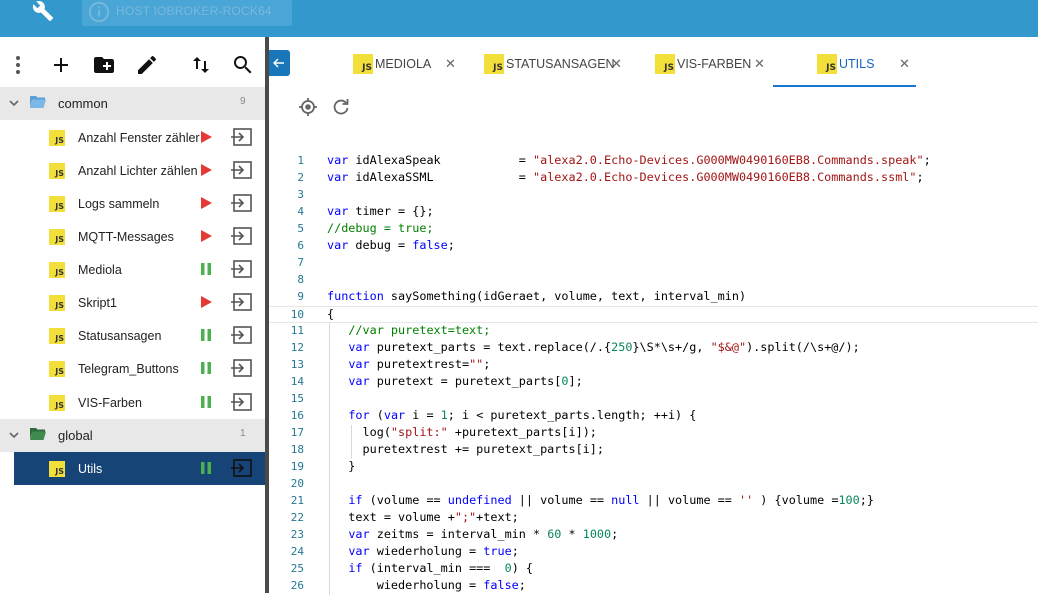 The image size is (1038, 595). I want to click on edit-icon, so click(147, 65).